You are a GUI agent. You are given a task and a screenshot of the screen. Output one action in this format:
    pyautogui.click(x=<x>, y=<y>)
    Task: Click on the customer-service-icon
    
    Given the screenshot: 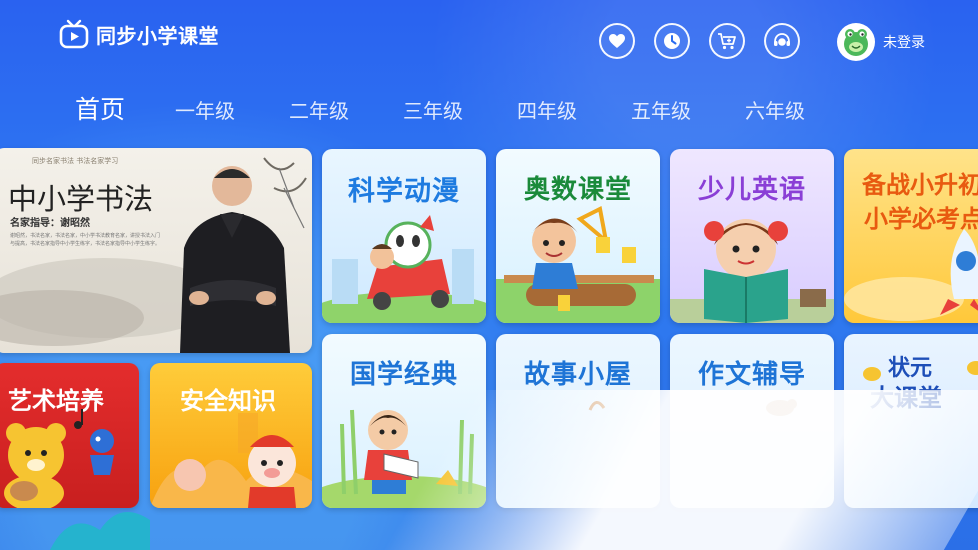 What is the action you would take?
    pyautogui.click(x=782, y=39)
    